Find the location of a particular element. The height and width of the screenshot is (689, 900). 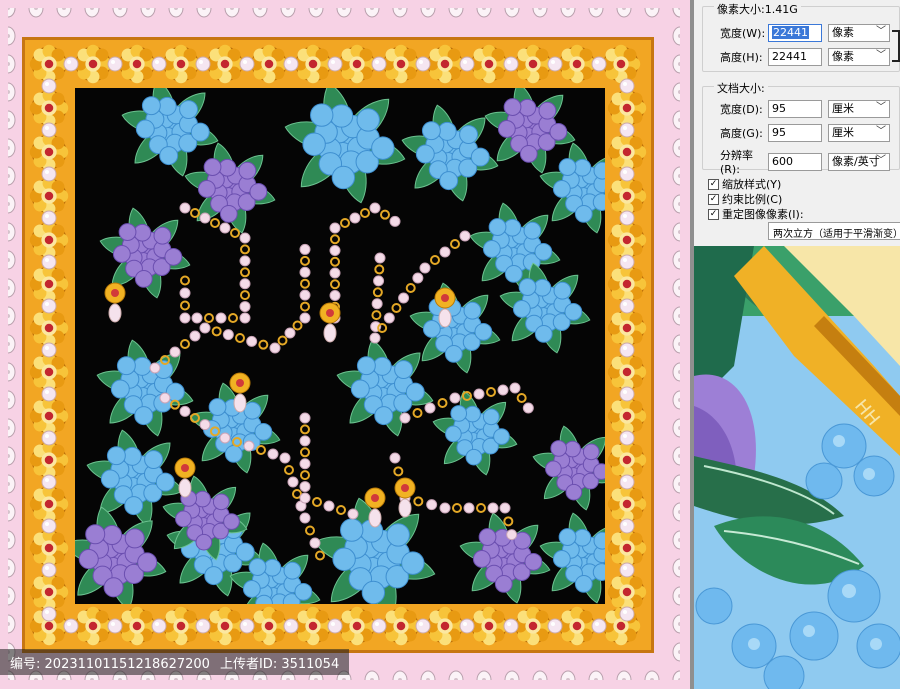

doc-width-input: 95 is located at coordinates (795, 109).